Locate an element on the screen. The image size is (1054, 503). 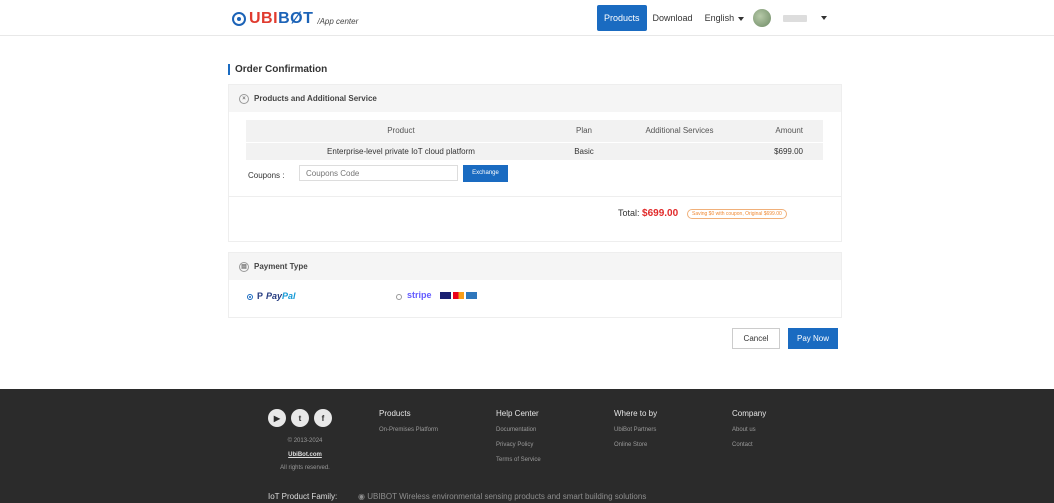
cell-services is located at coordinates (679, 150).